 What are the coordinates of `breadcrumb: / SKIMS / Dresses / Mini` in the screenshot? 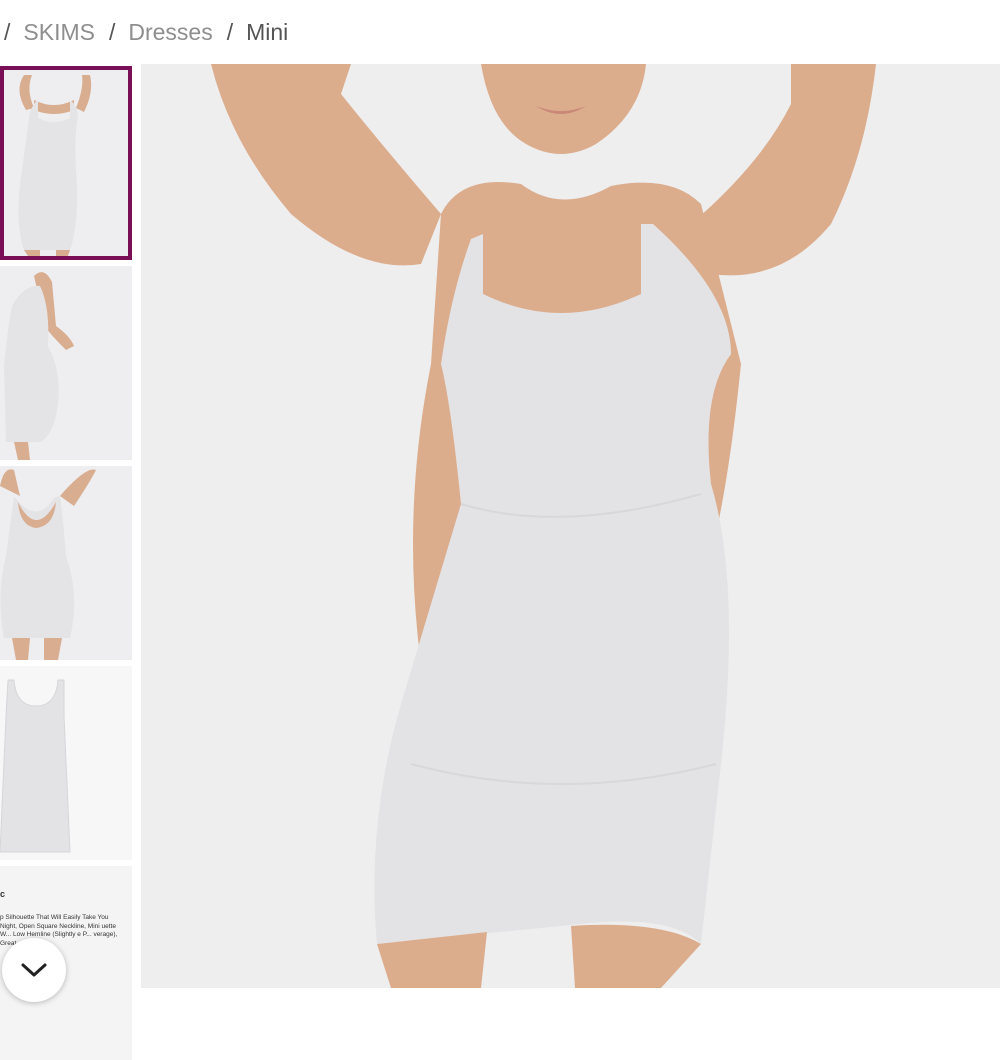 It's located at (500, 32).